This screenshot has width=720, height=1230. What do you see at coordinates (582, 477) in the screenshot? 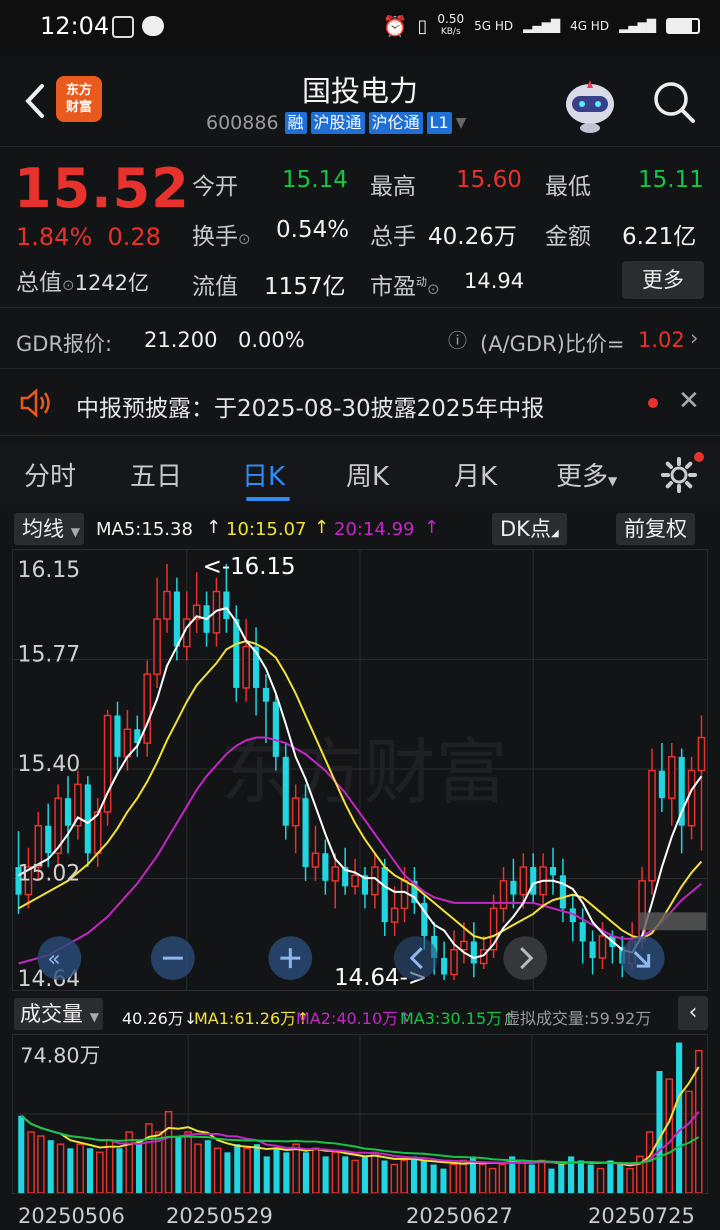
I see `tab-more-label: 更多` at bounding box center [582, 477].